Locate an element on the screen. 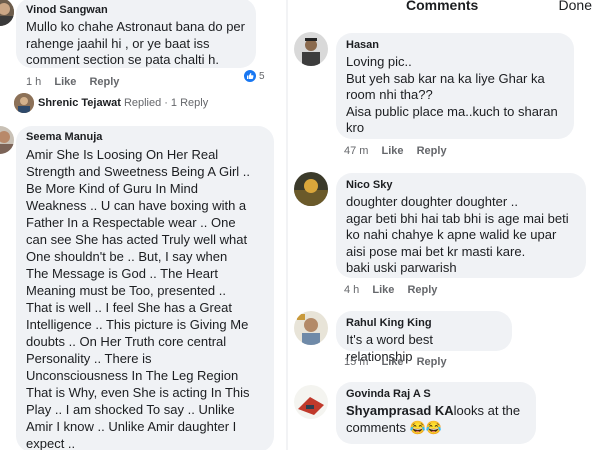 This screenshot has width=600, height=450. like-icon is located at coordinates (250, 76).